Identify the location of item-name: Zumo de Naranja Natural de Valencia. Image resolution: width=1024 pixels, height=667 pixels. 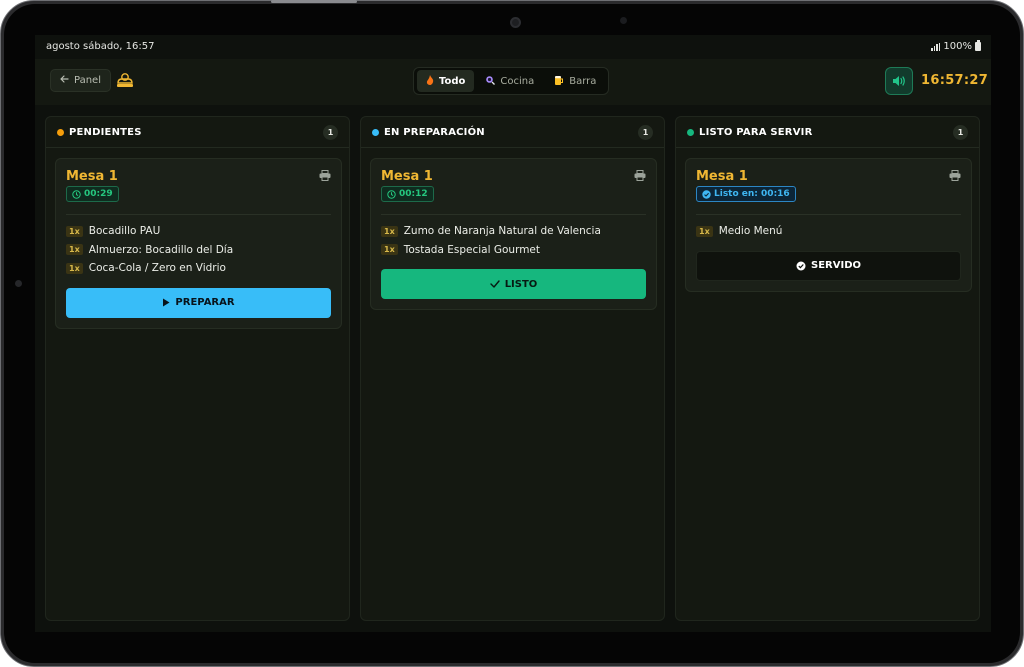
(502, 231).